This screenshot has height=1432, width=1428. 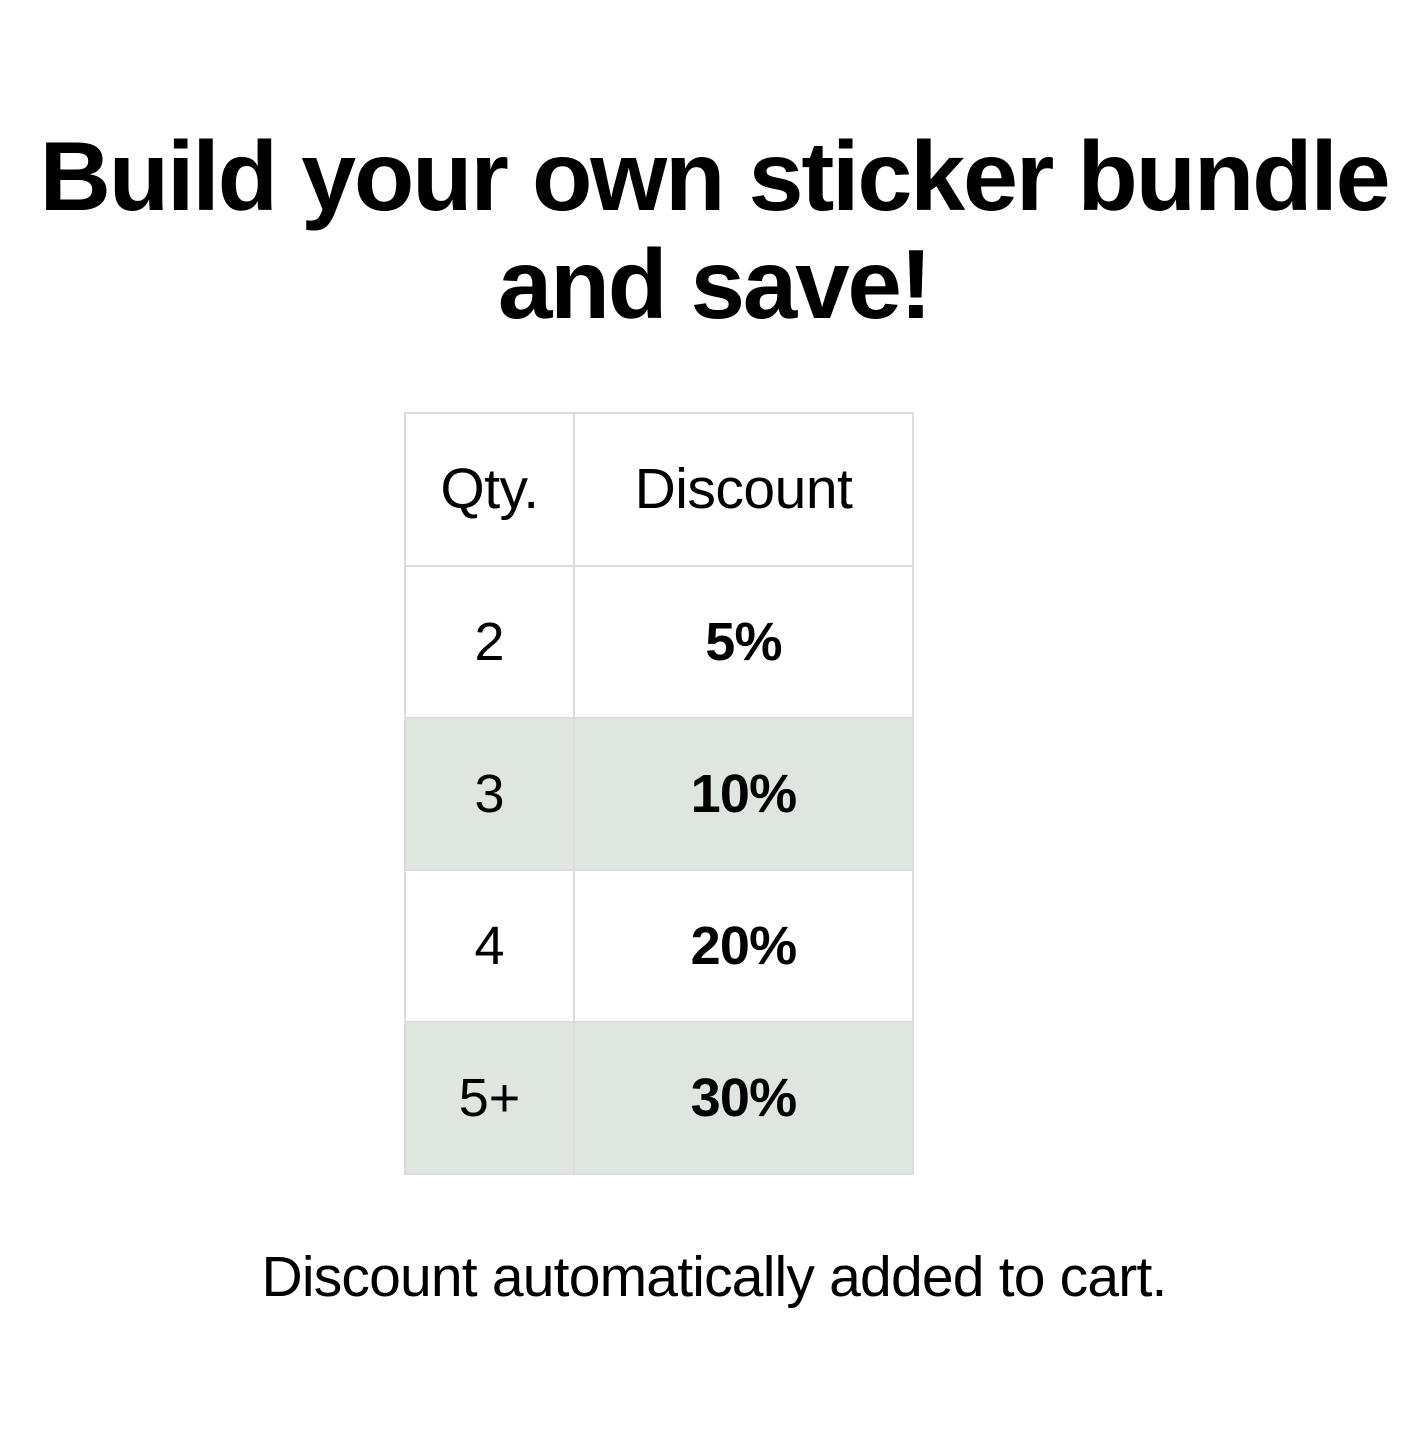 I want to click on column-header-discount: Discount, so click(x=743, y=489).